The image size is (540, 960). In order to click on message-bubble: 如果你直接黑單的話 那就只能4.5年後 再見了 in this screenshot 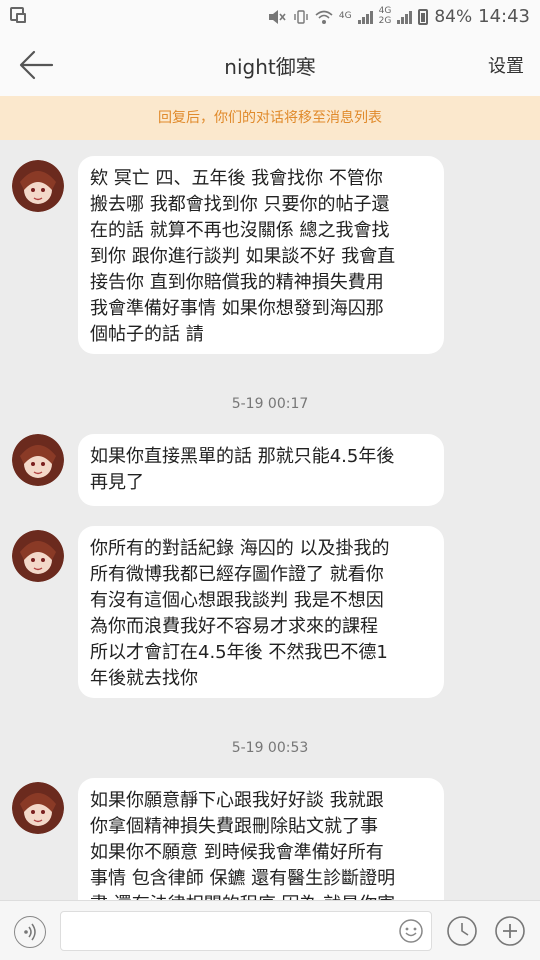, I will do `click(261, 470)`.